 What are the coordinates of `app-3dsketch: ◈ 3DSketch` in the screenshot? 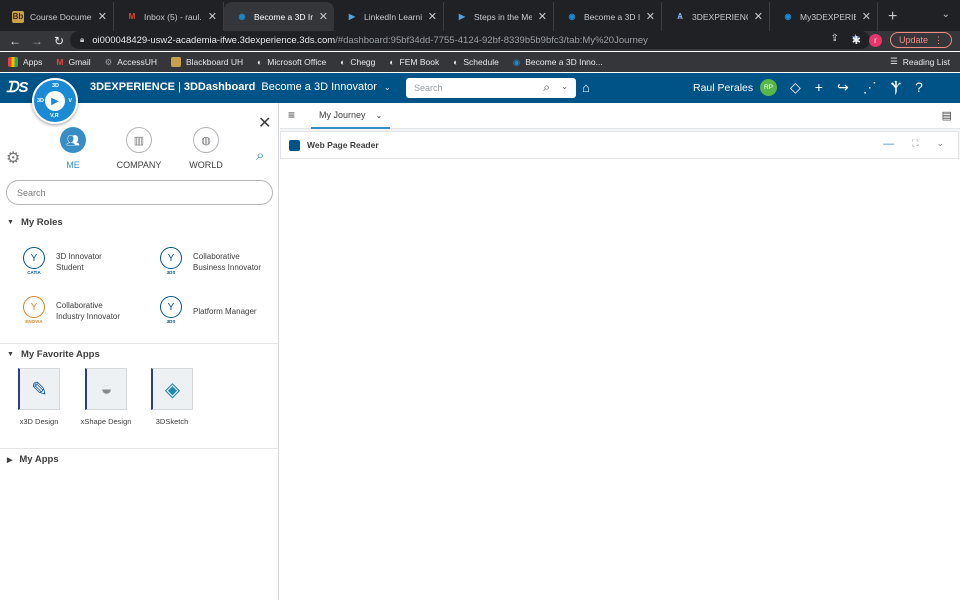 It's located at (172, 397).